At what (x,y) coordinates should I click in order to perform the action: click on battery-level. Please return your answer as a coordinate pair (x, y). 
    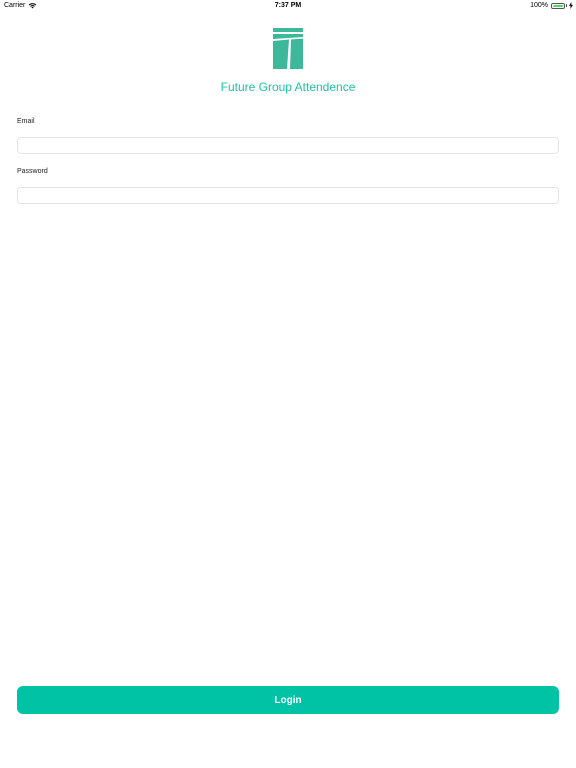
    Looking at the image, I should click on (558, 5).